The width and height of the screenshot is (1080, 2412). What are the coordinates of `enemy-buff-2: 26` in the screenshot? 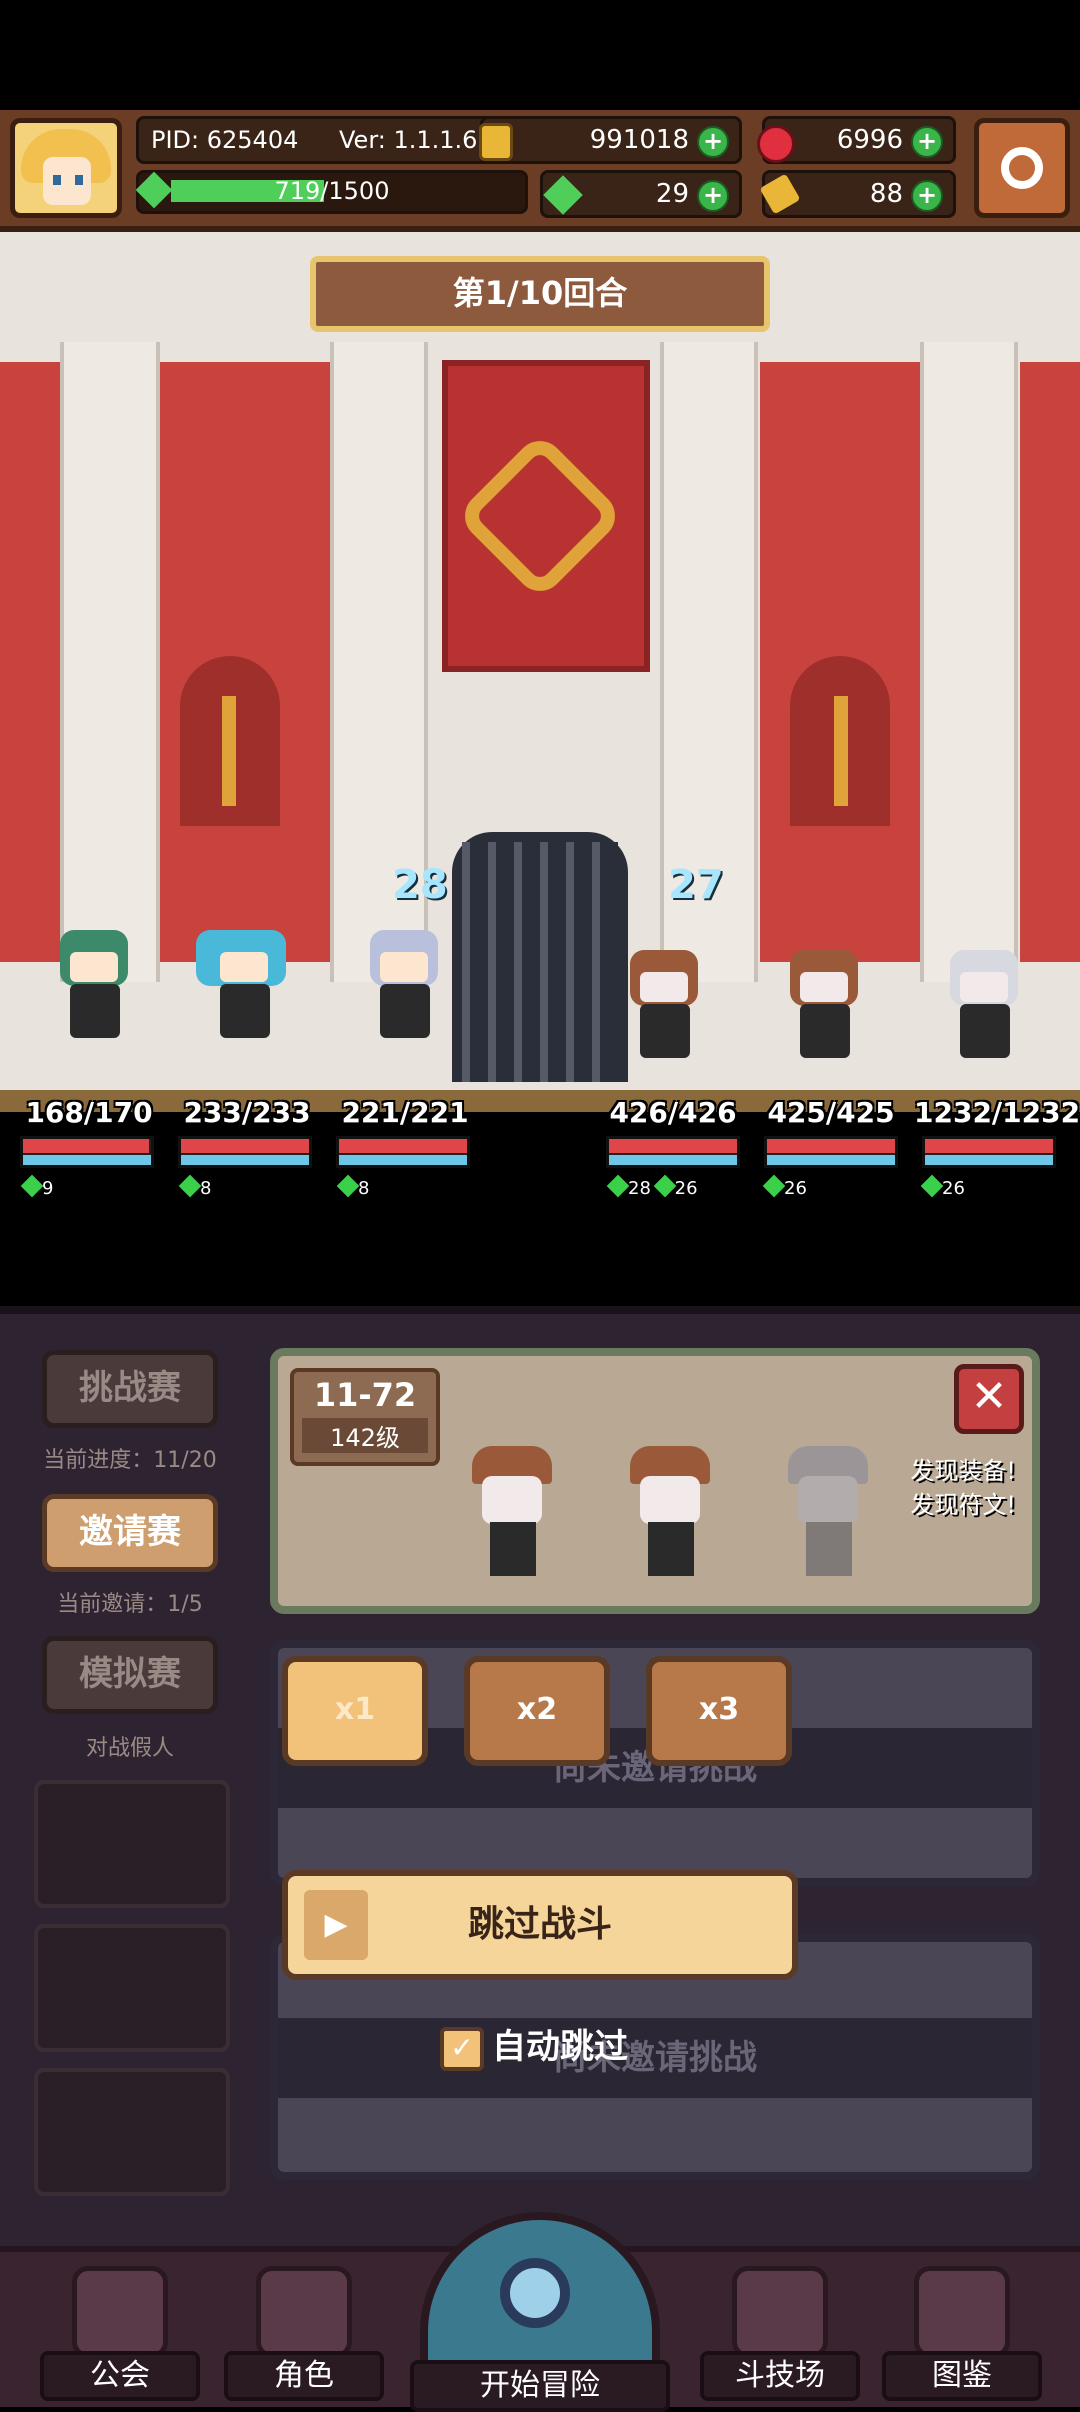 It's located at (784, 1186).